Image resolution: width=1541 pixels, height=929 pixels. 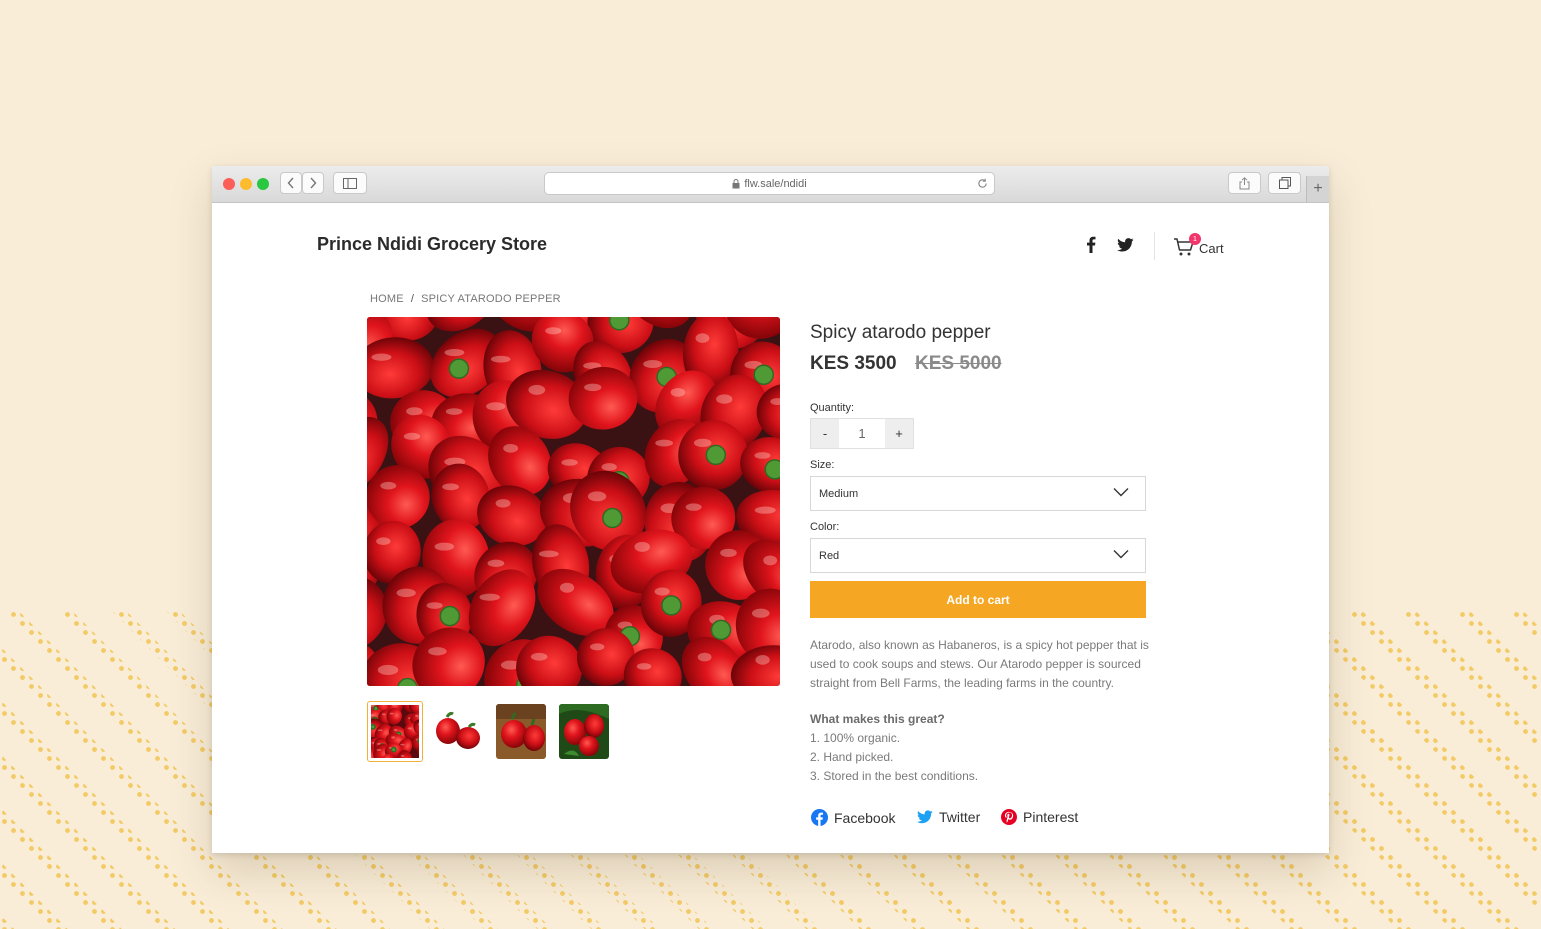 I want to click on add-to-cart-button: Add to cart, so click(x=978, y=599).